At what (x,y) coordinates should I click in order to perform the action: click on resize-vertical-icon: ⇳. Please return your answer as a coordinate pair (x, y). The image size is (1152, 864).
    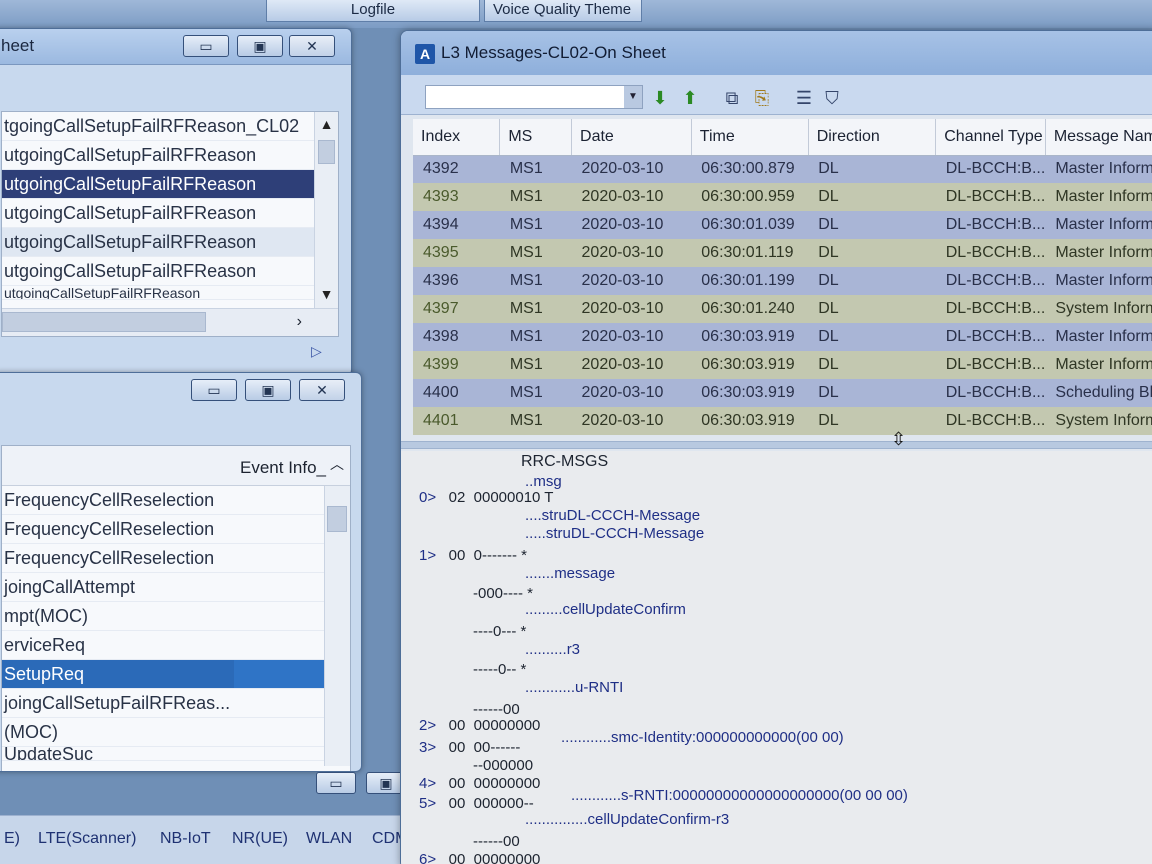
    Looking at the image, I should click on (899, 439).